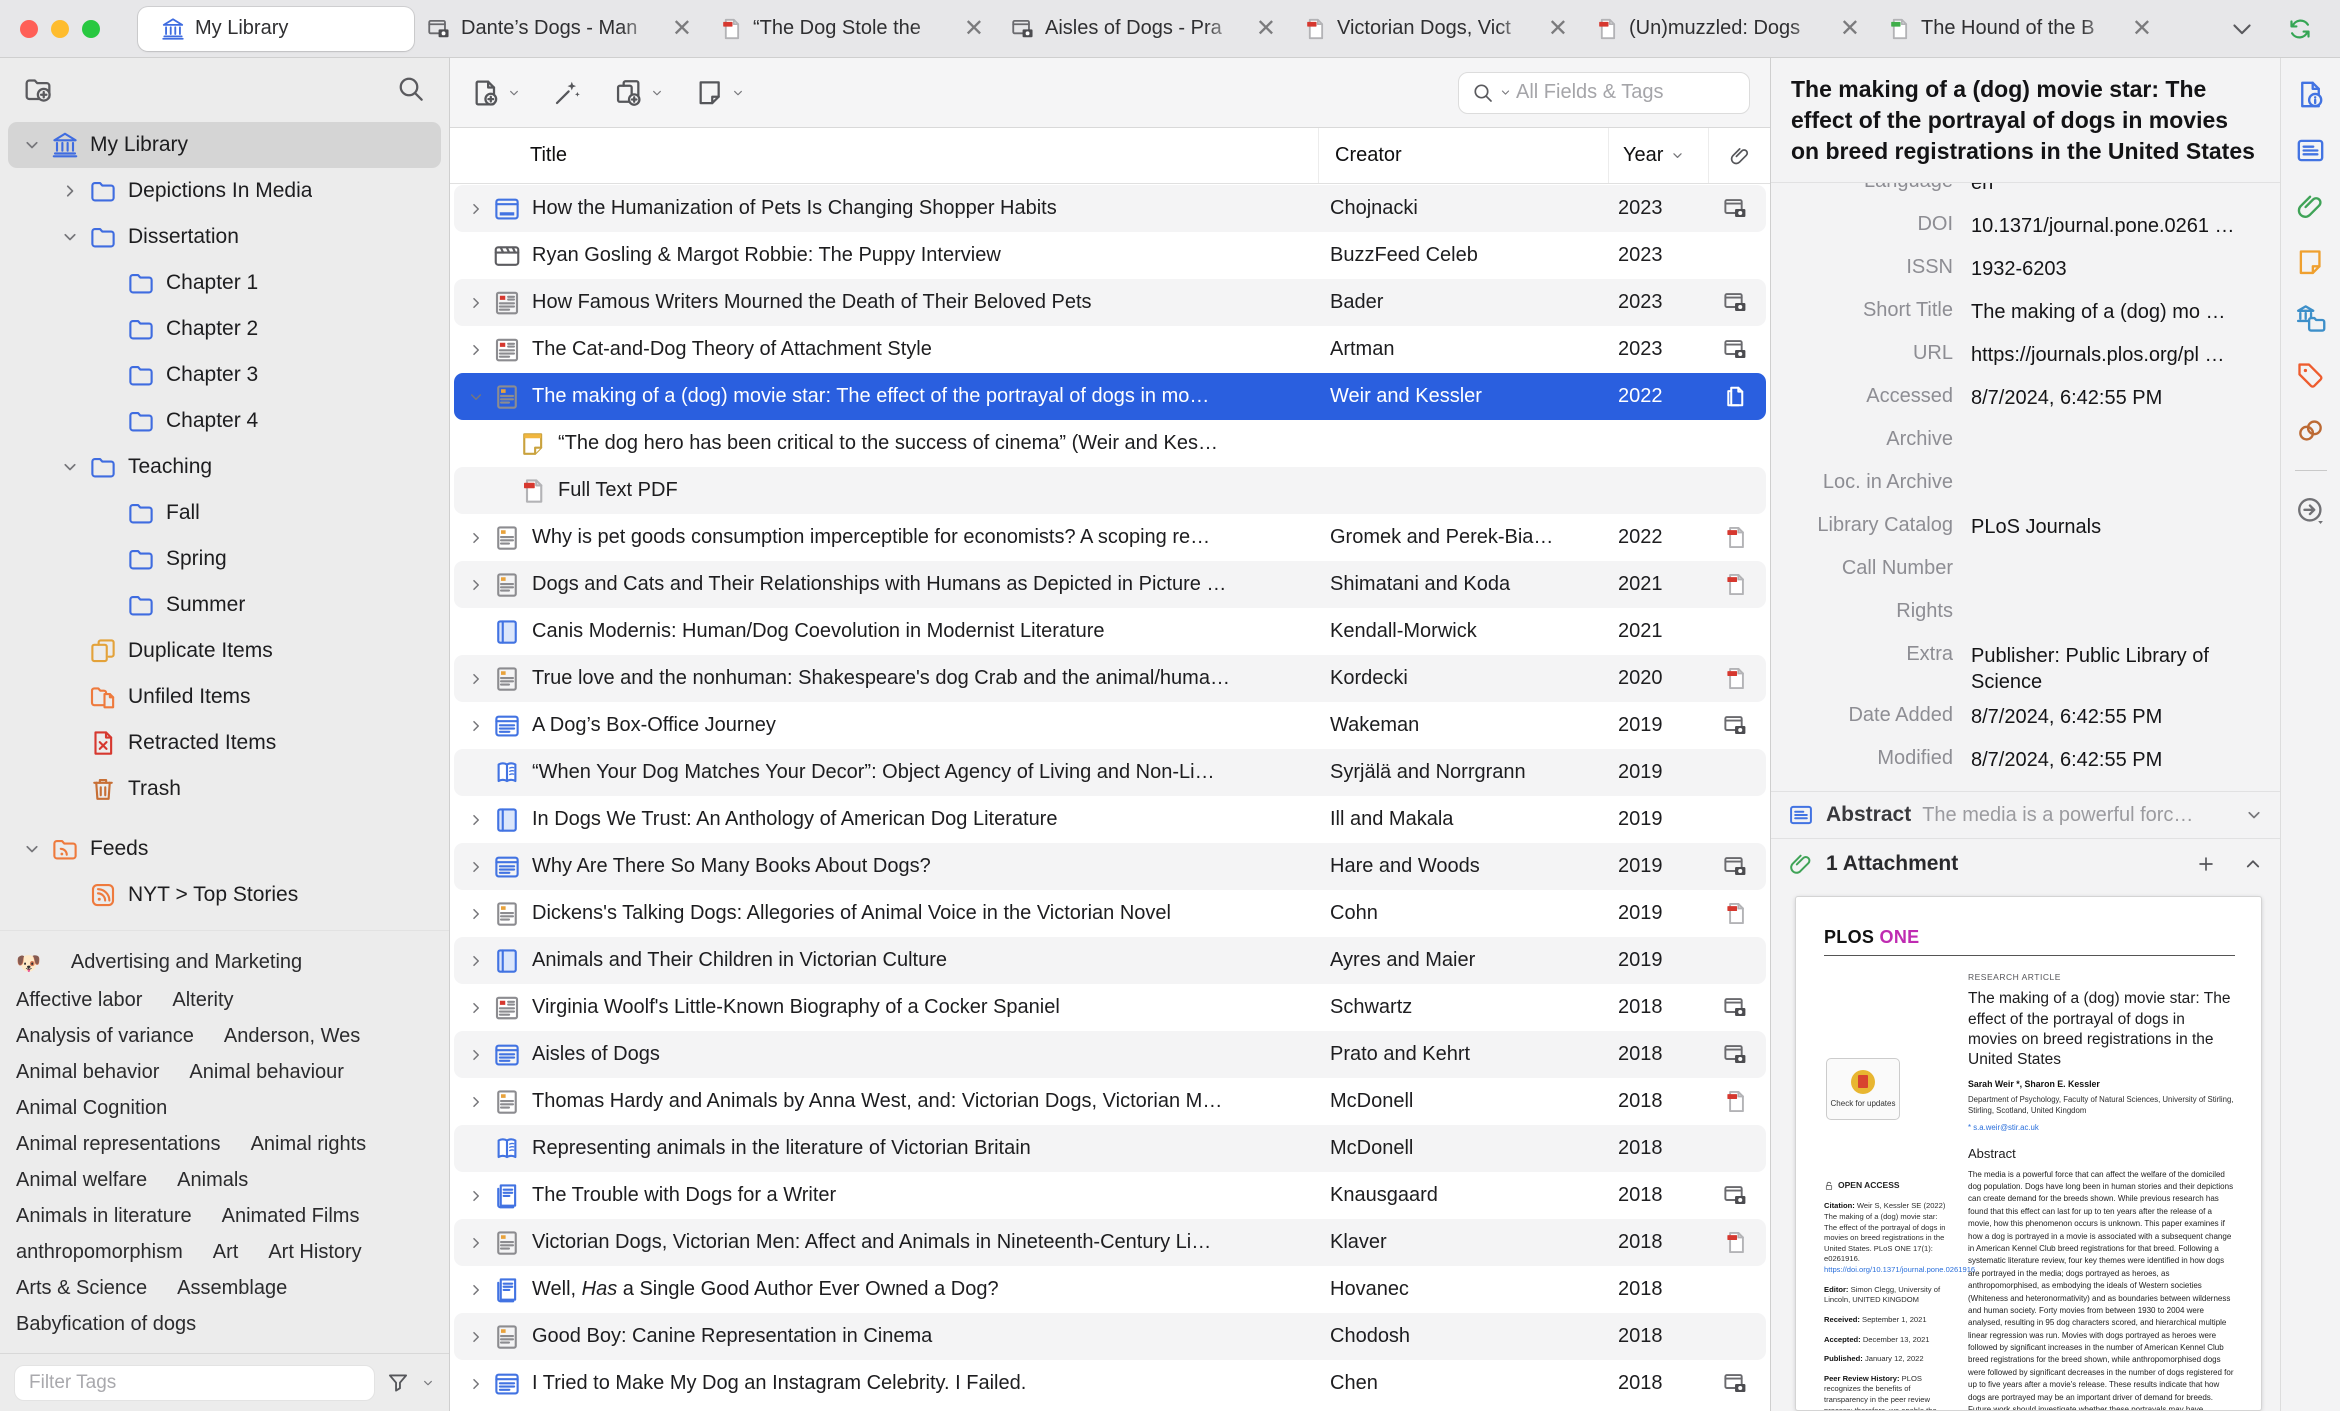  I want to click on new-attachment-button, so click(638, 93).